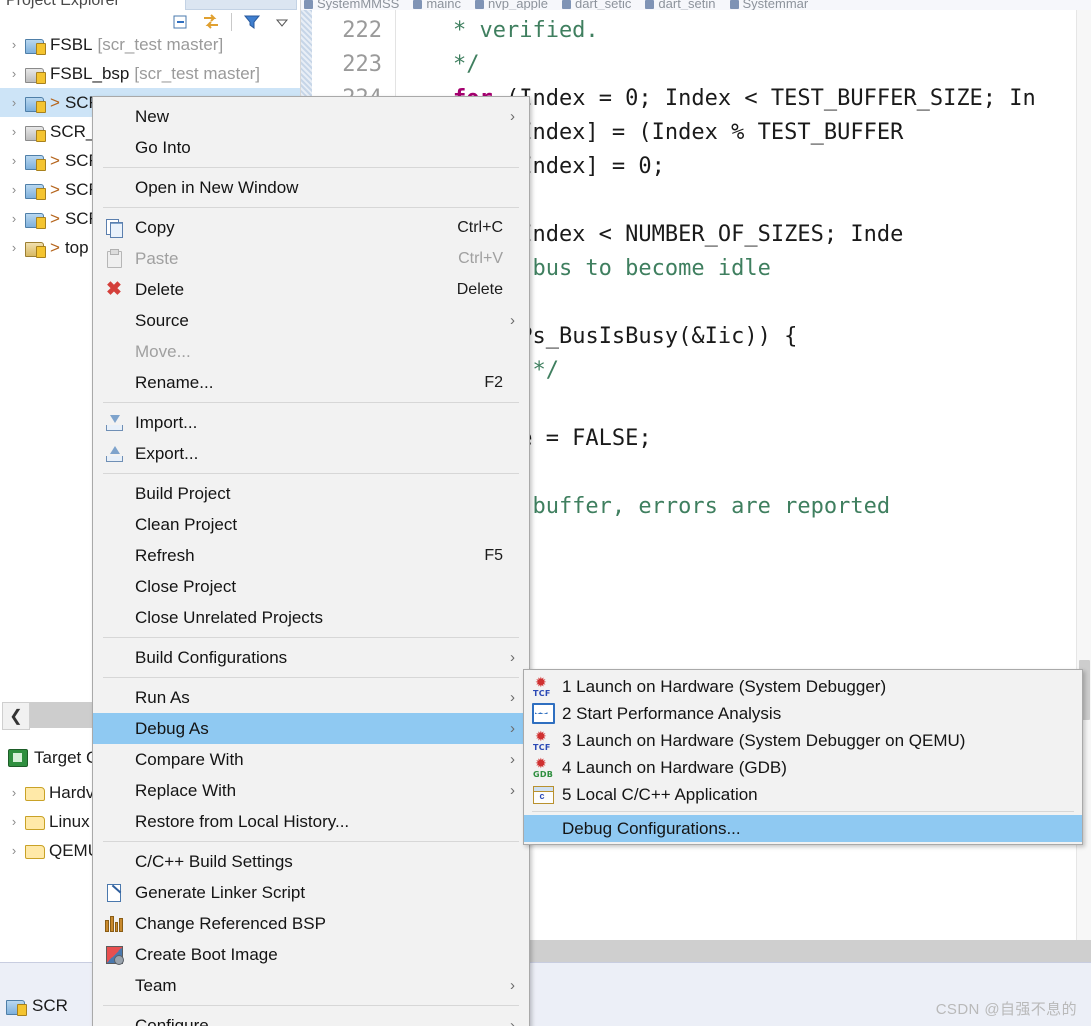 This screenshot has height=1026, width=1091. Describe the element at coordinates (155, 227) in the screenshot. I see `menu-item-label: Copy` at that location.